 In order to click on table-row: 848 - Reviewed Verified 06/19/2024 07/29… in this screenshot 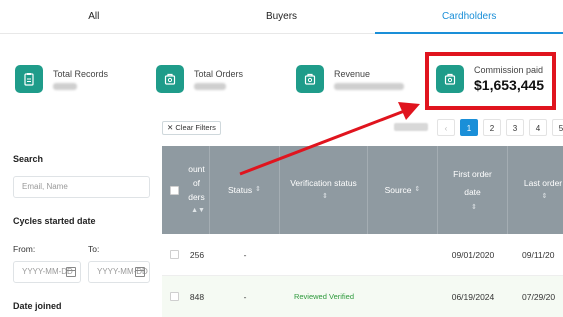, I will do `click(362, 296)`.